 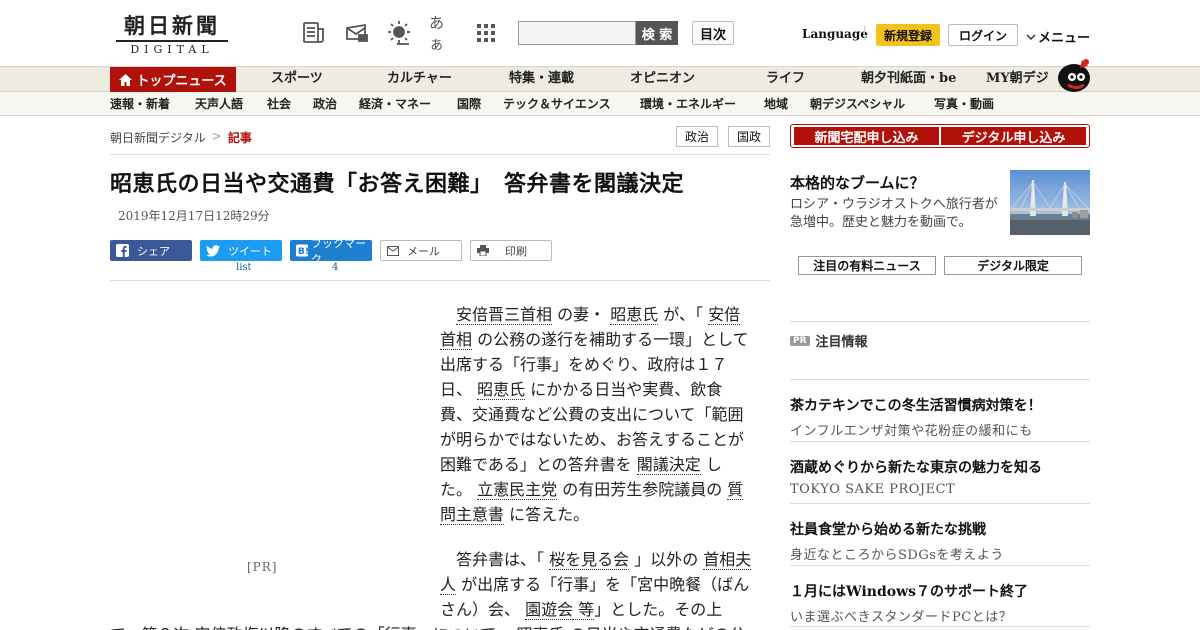 What do you see at coordinates (940, 541) in the screenshot?
I see `pr-ad-item: 社員食堂から始める新たな挑戦 身近なところからSDGsを考えよう` at bounding box center [940, 541].